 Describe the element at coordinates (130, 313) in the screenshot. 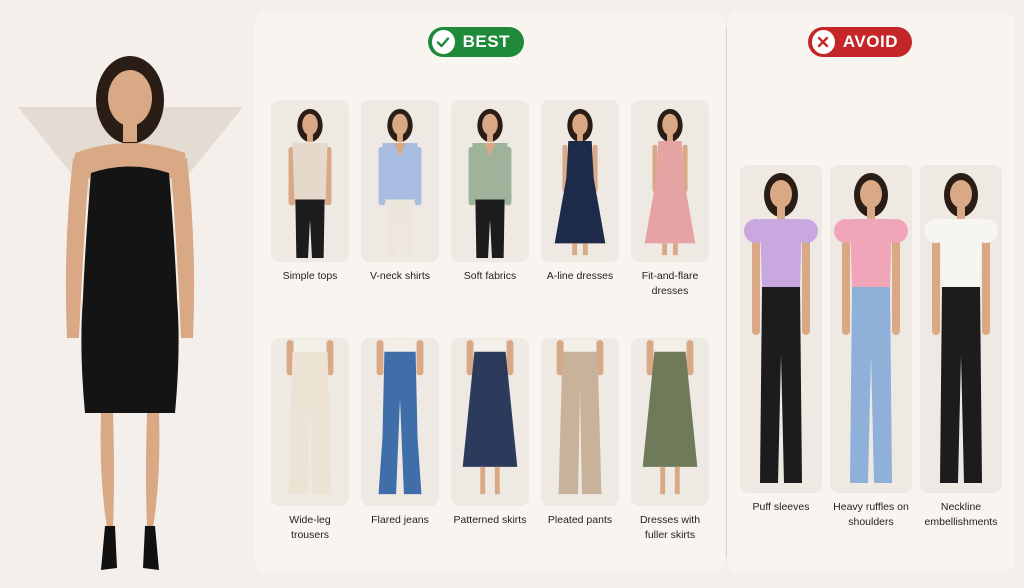

I see `model-strapless-dress-image` at that location.